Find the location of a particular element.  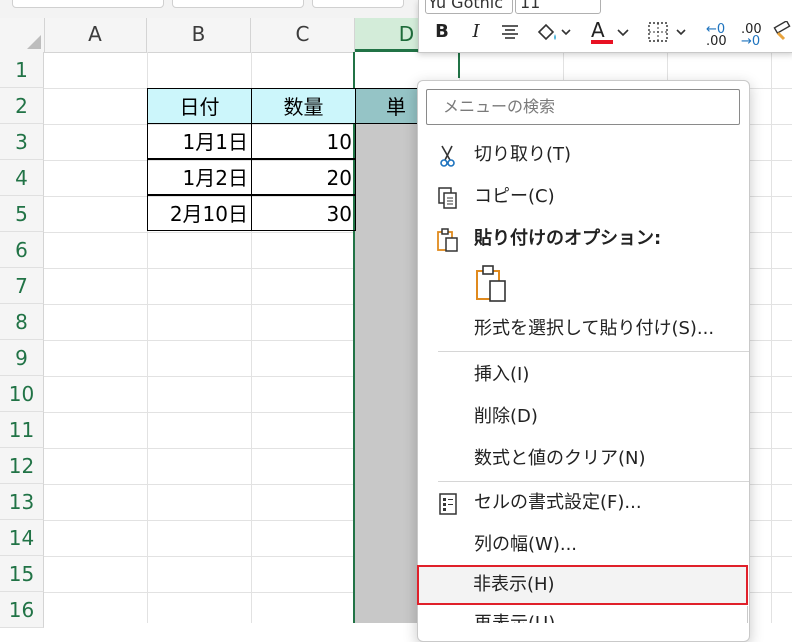

paste-button is located at coordinates (492, 284).